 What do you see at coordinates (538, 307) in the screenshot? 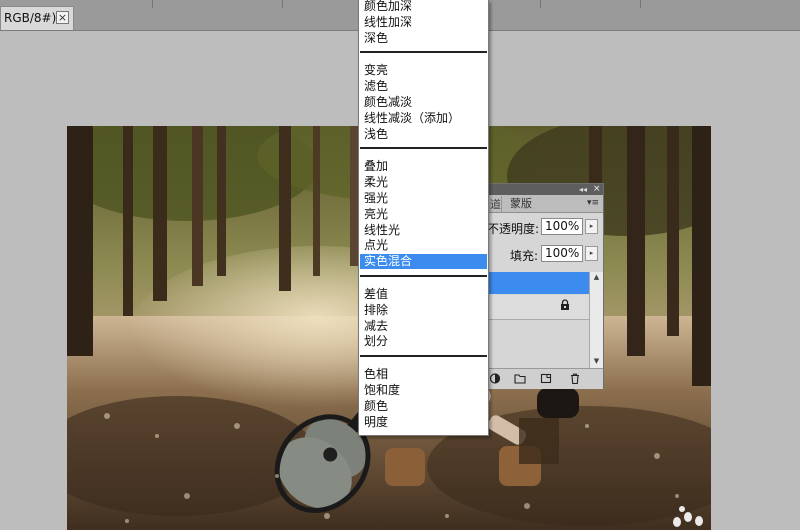
I see `layer-row-background` at bounding box center [538, 307].